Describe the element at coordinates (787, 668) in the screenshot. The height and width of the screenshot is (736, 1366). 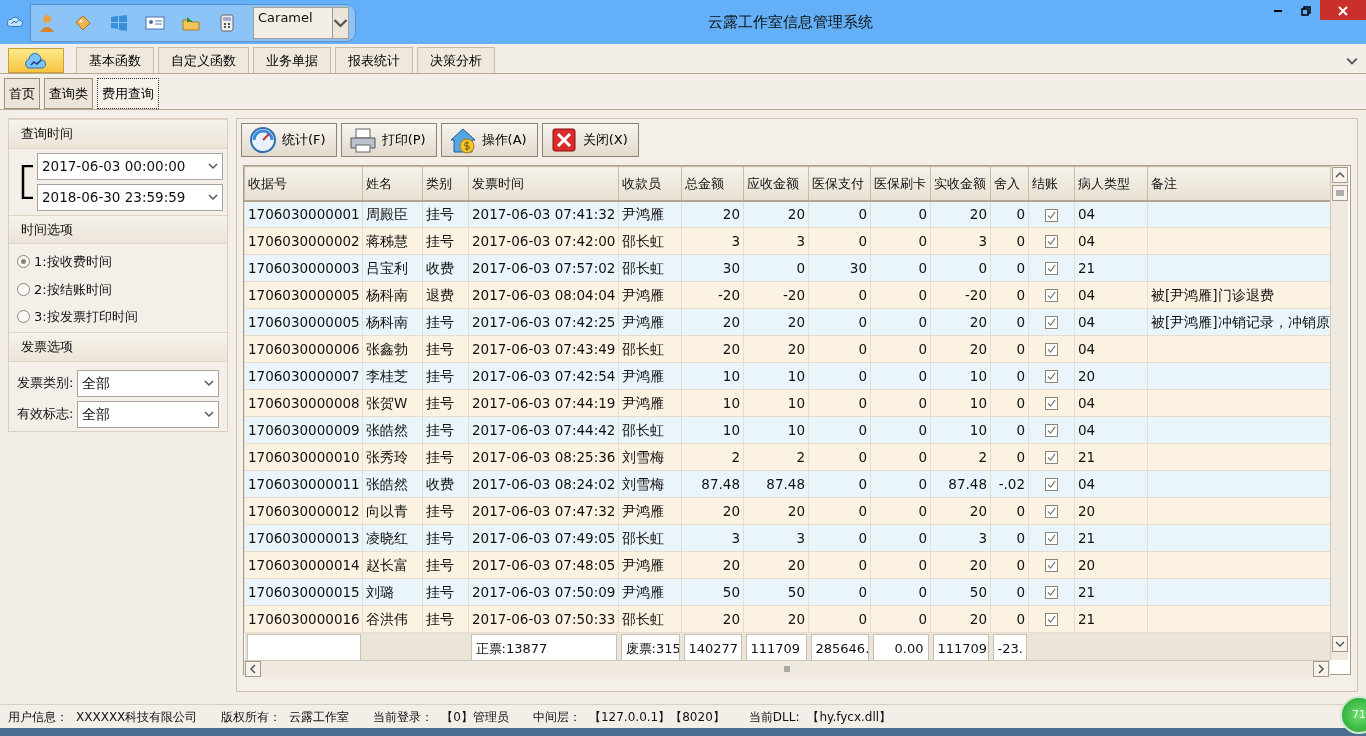
I see `grip-icon` at that location.